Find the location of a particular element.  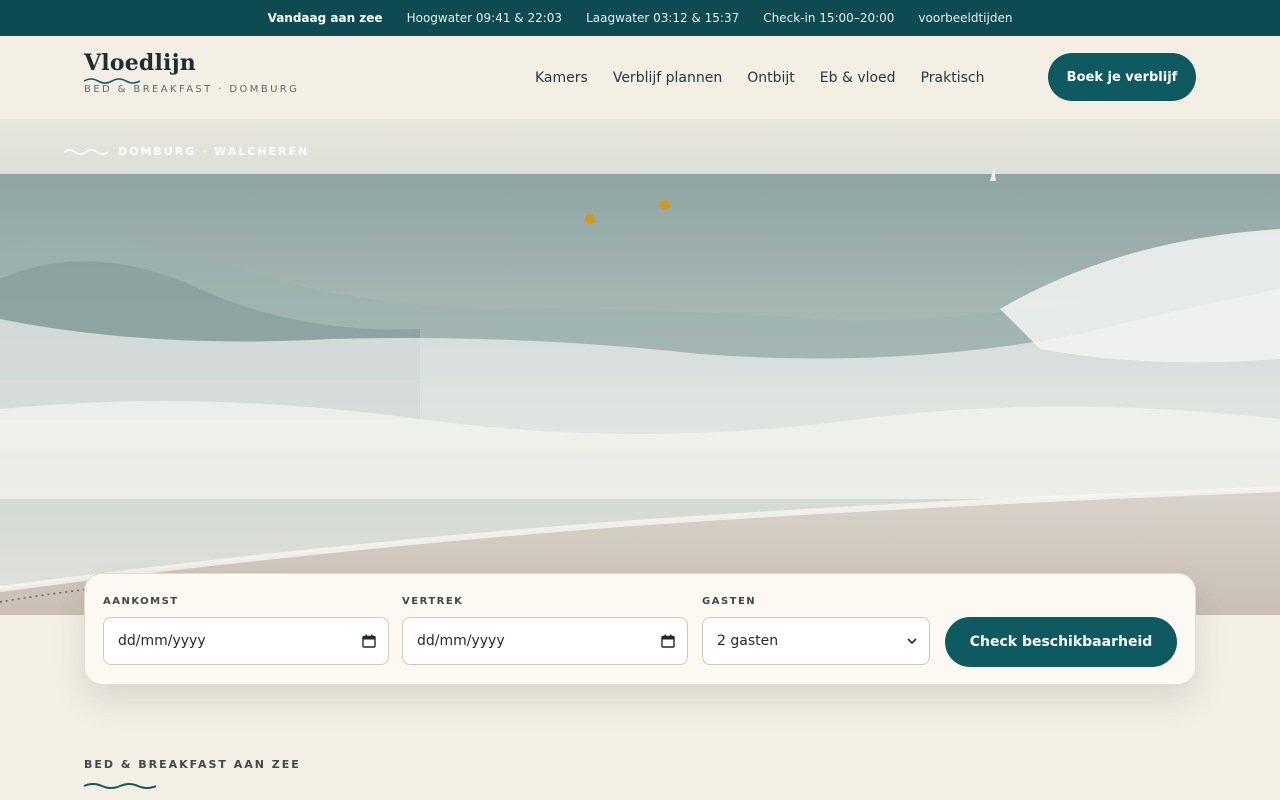

arrival-date-input: dd/mm/yyyy is located at coordinates (246, 641).